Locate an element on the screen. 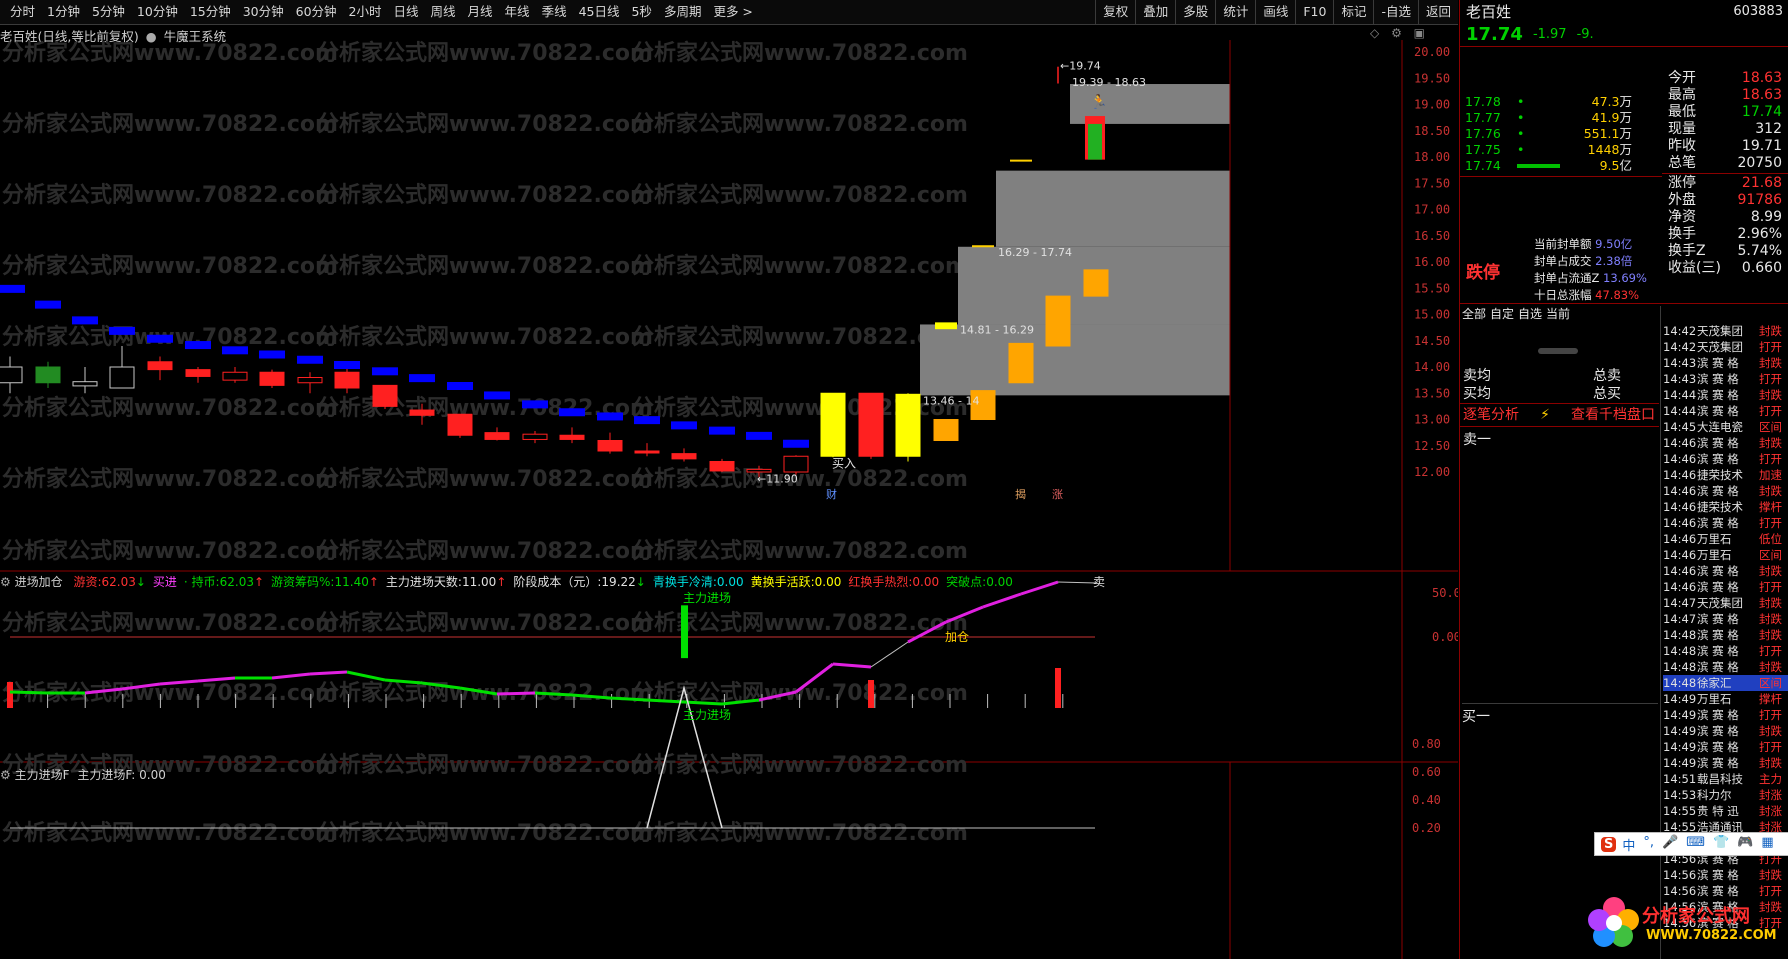 This screenshot has width=1788, height=959. trade-row: 14:55 贵 特 迅 封涨 is located at coordinates (1725, 811).